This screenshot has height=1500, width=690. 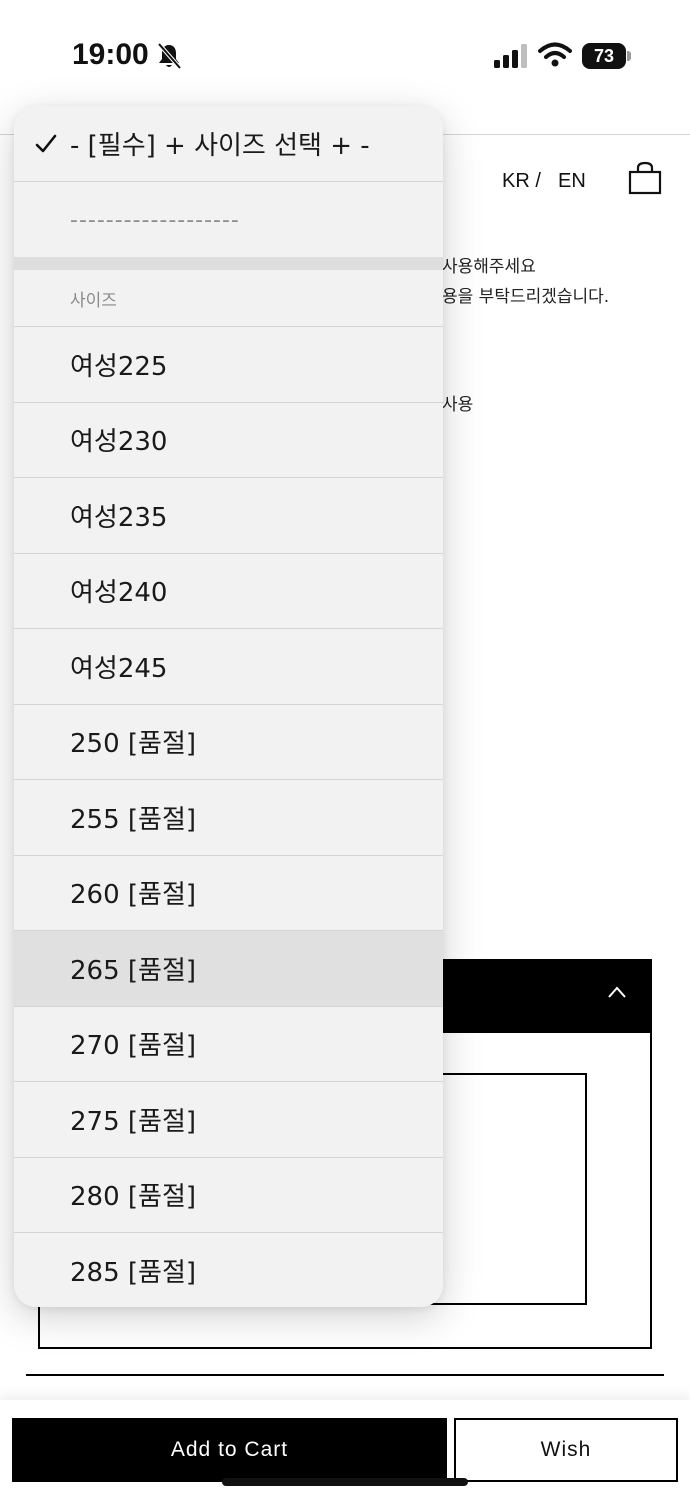 I want to click on dropdown-option: 255 [품절], so click(x=228, y=818).